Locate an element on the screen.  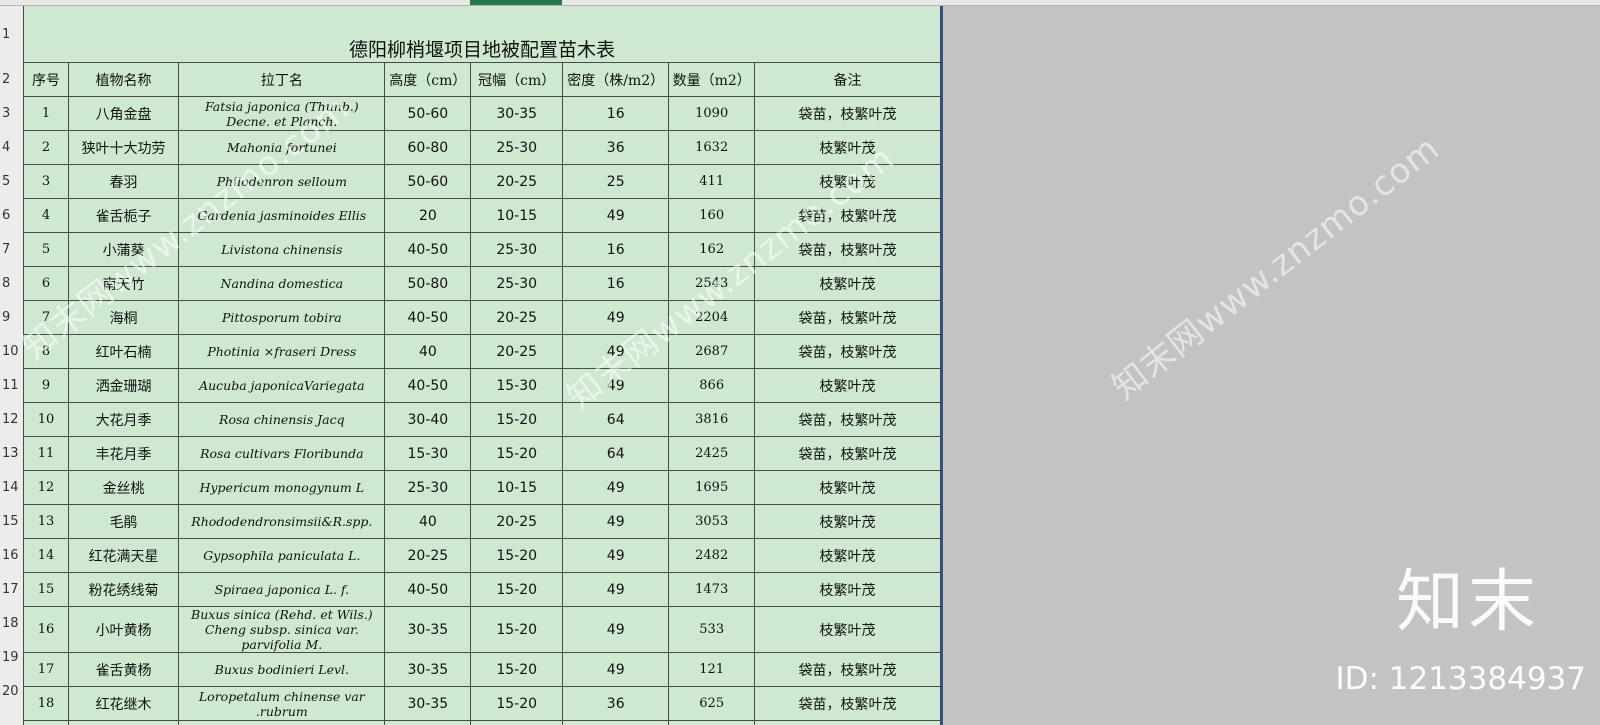
table-title: 德阳柳梢堰项目地被配置苗木表 is located at coordinates (482, 34).